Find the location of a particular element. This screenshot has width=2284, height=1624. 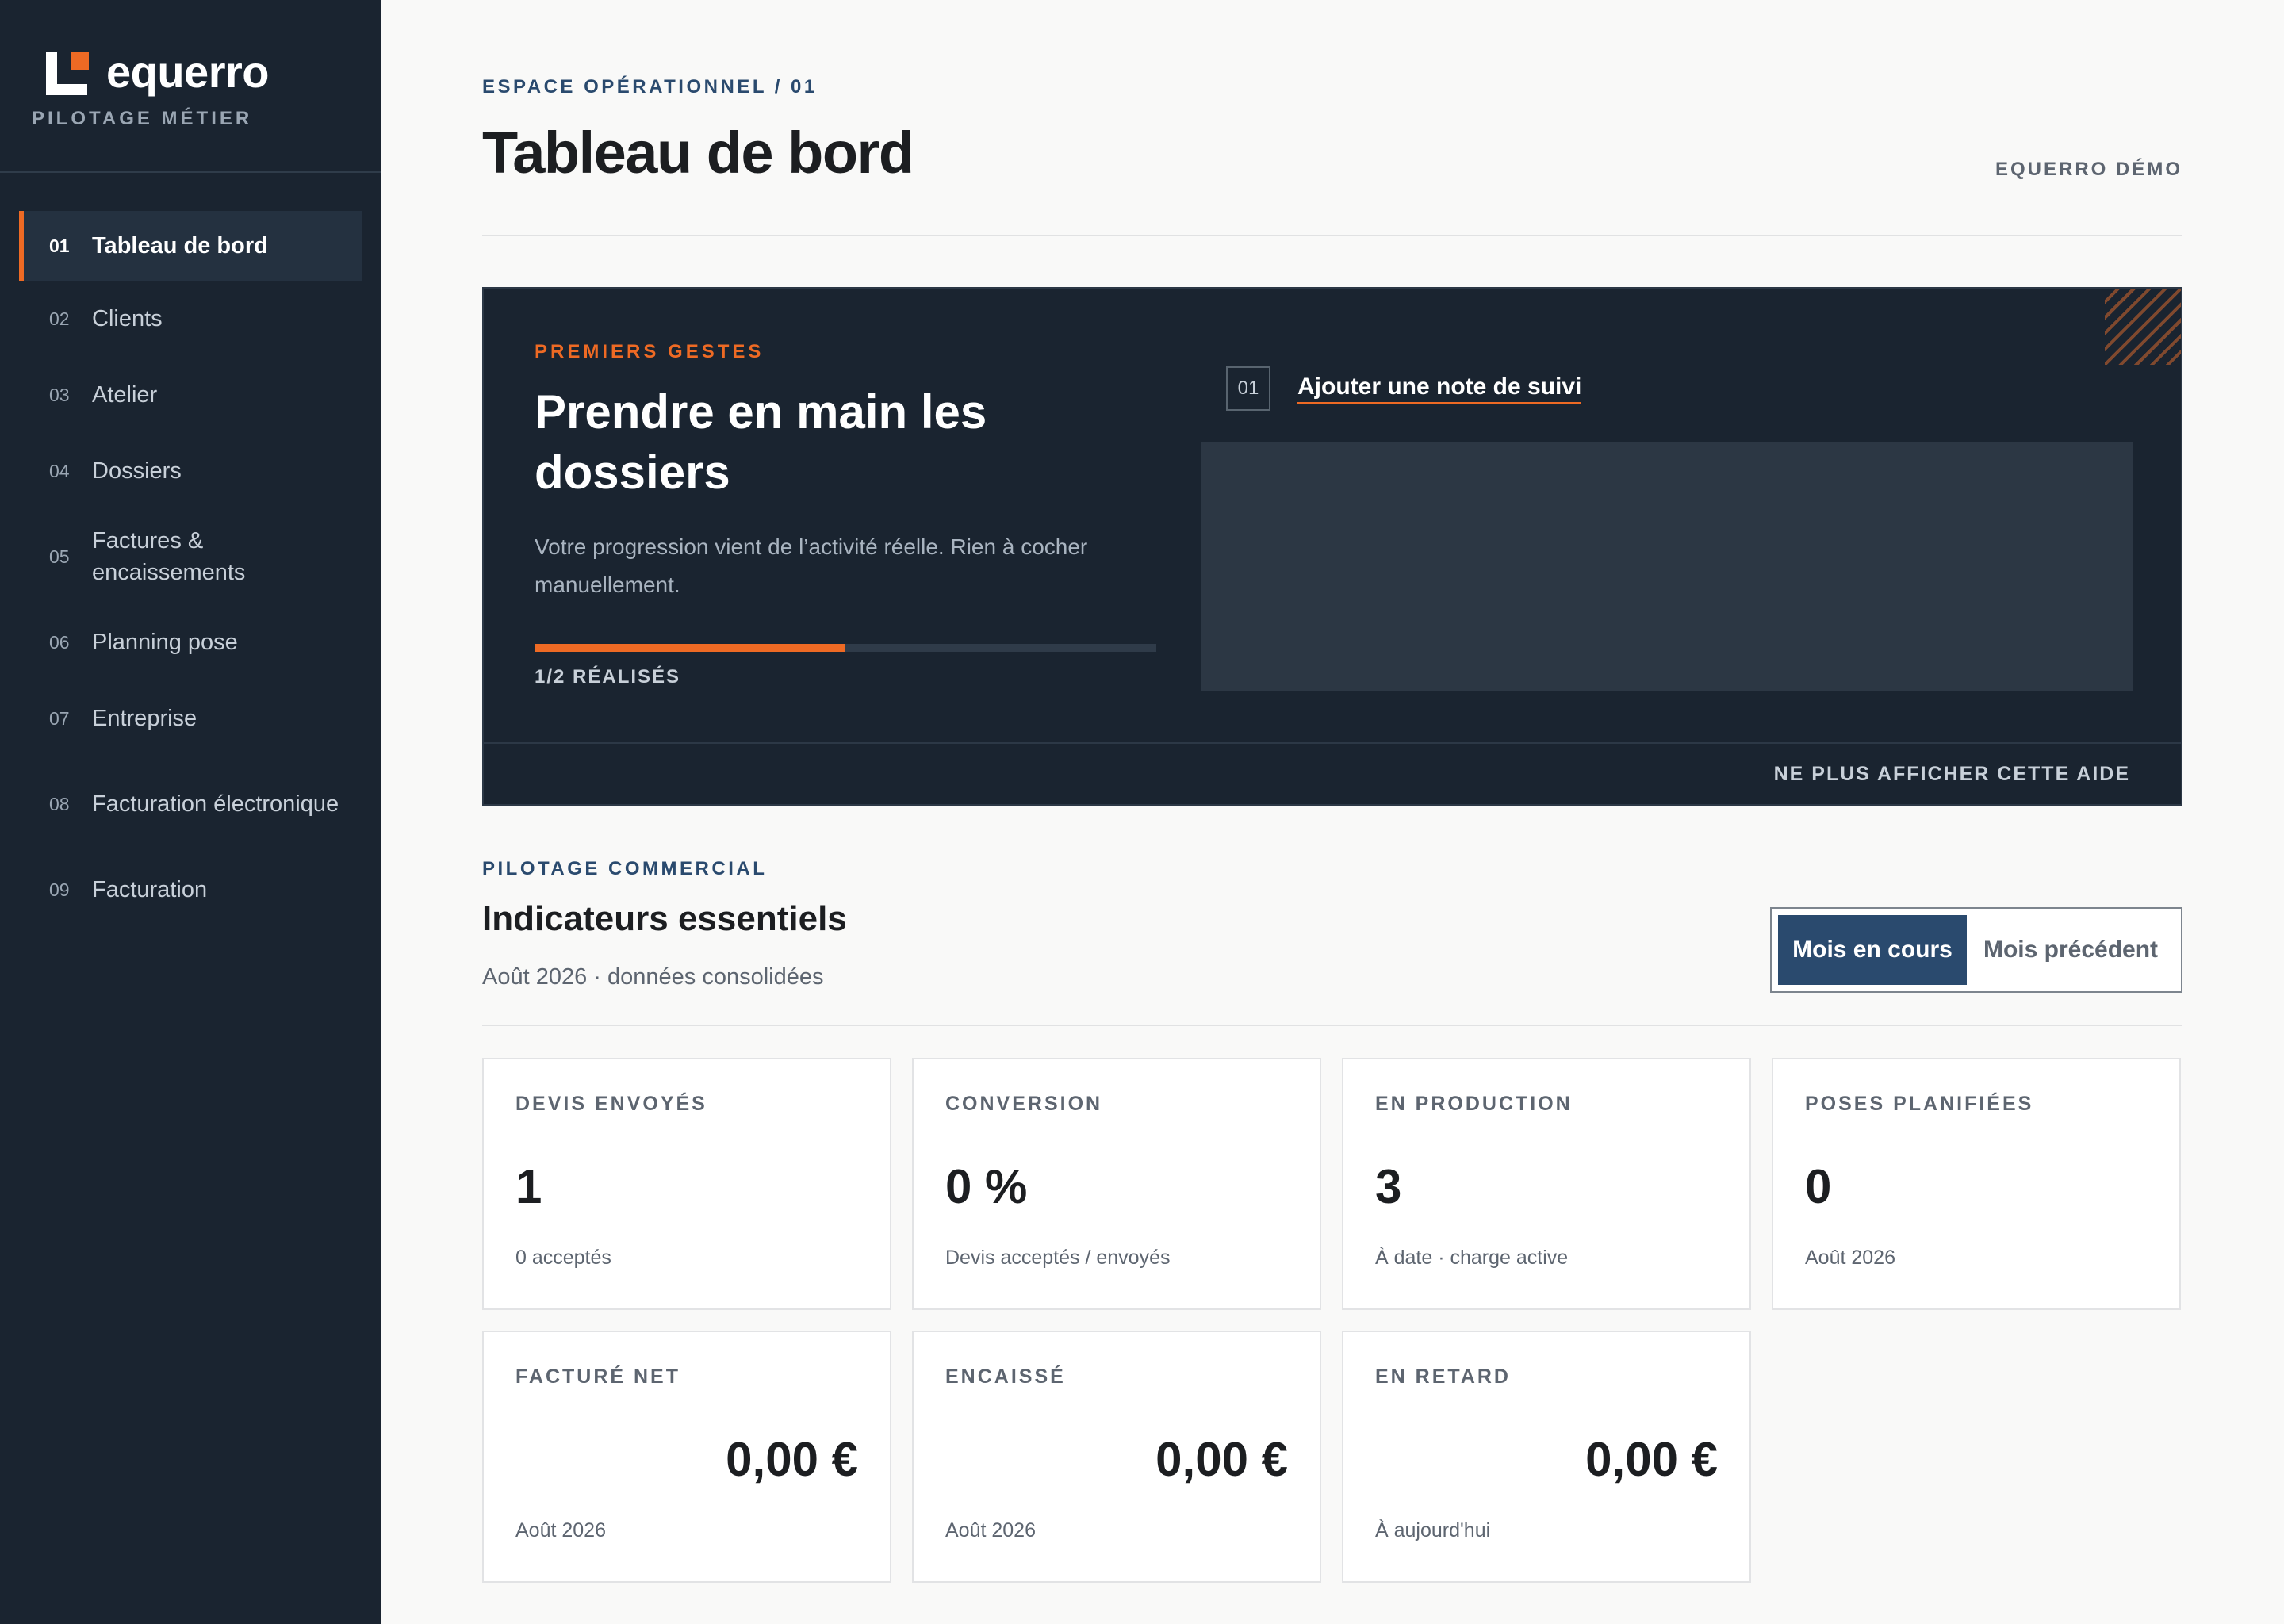

sidebar-item-entreprise: 07 Entreprise is located at coordinates (190, 718).